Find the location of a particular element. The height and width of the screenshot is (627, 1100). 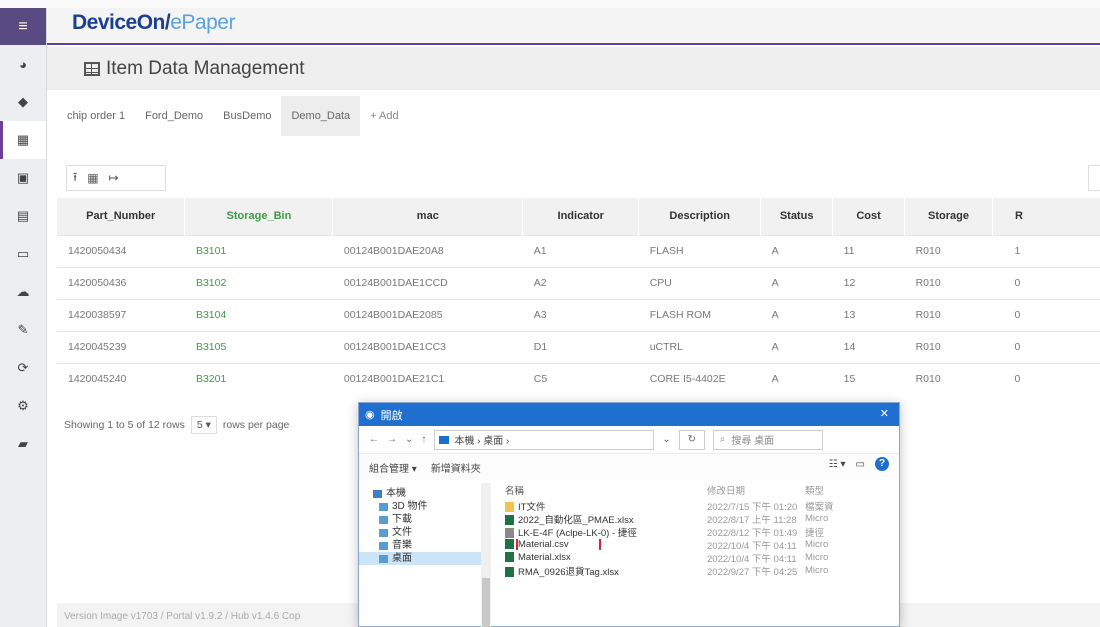

table-cell: B3104 is located at coordinates (258, 314).